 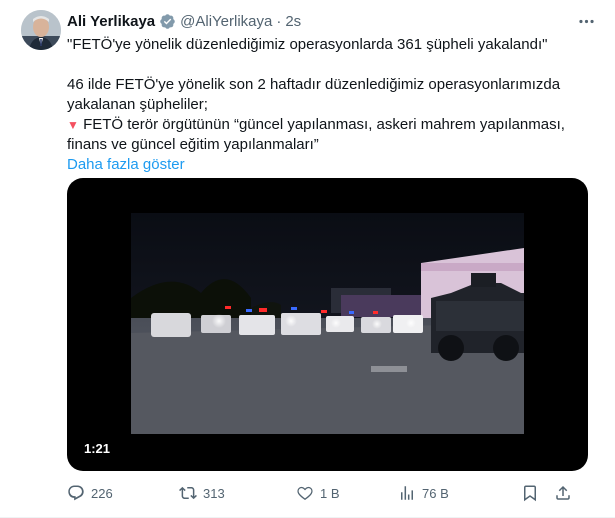 What do you see at coordinates (435, 493) in the screenshot?
I see `views-count: 76 B` at bounding box center [435, 493].